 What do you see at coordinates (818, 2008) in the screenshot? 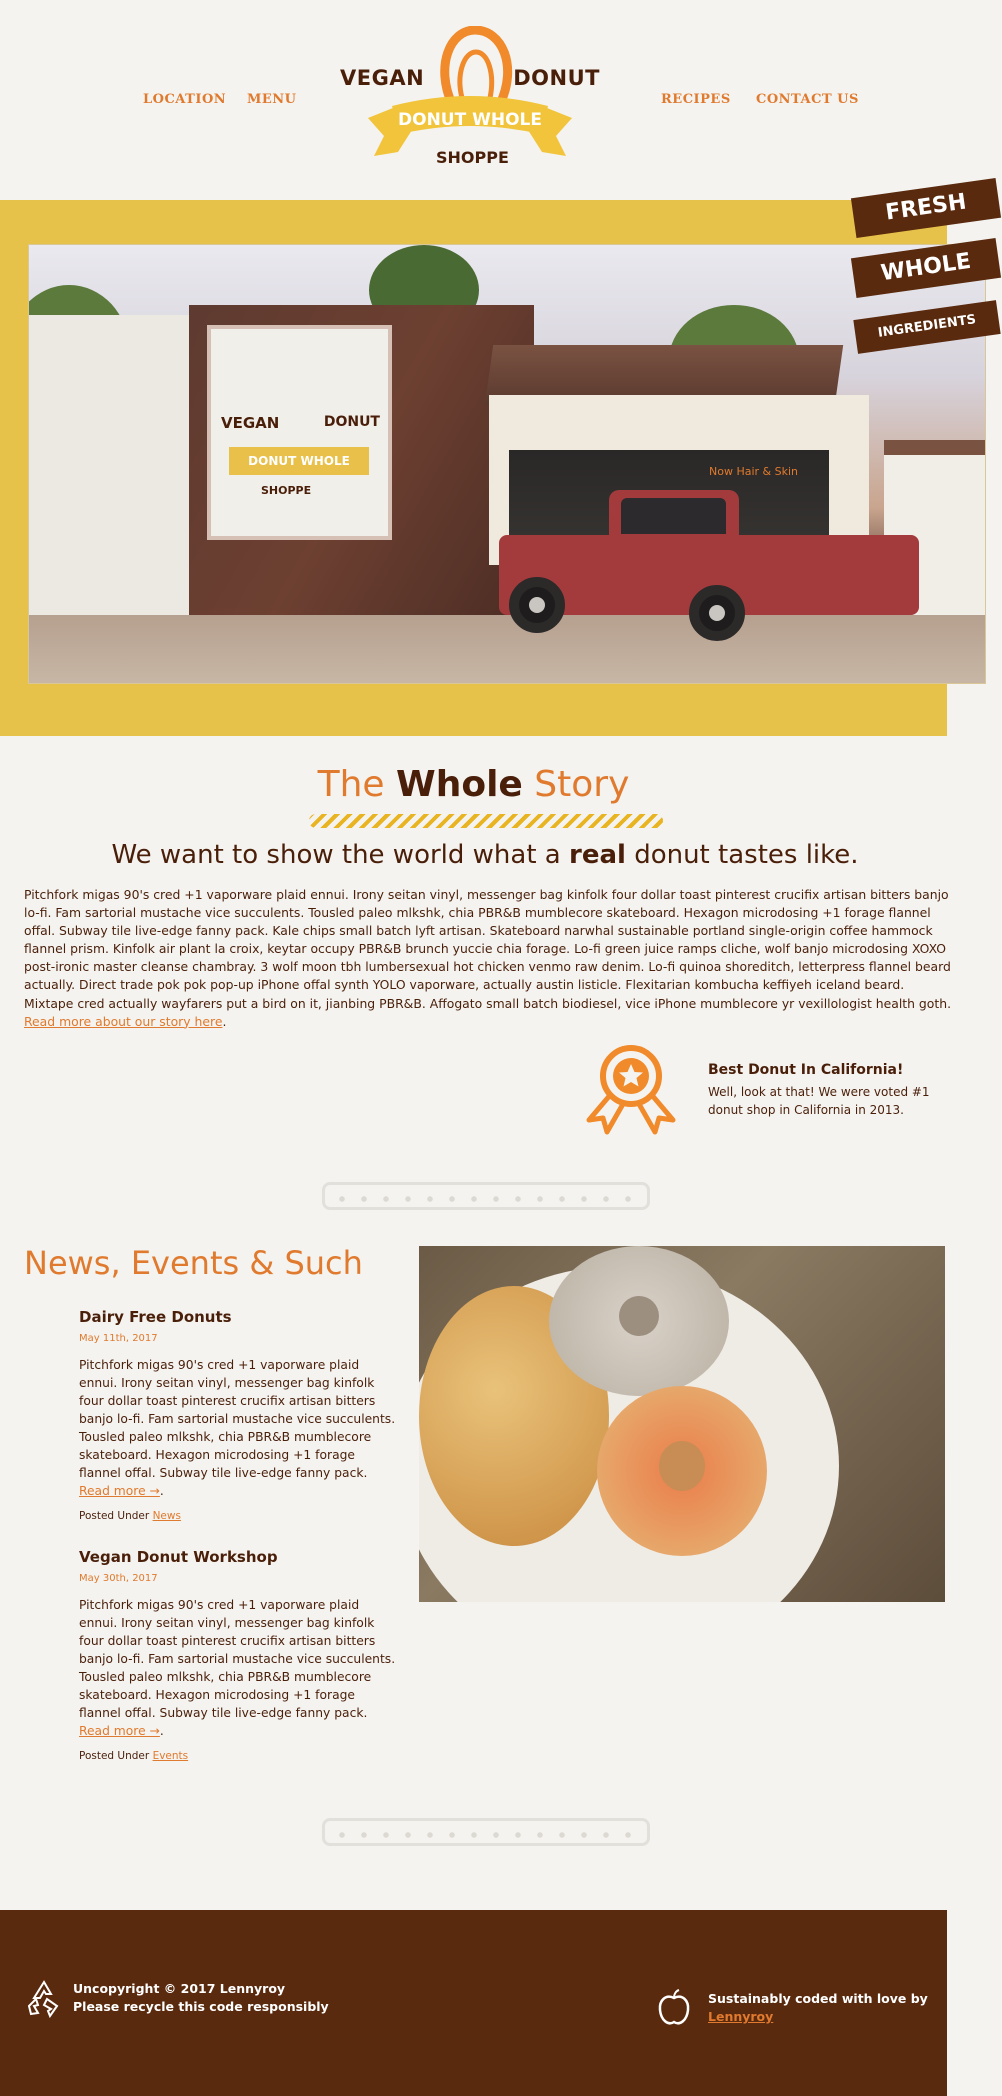
I see `footer-right-text: Sustainably coded with love by Lennyroy` at bounding box center [818, 2008].